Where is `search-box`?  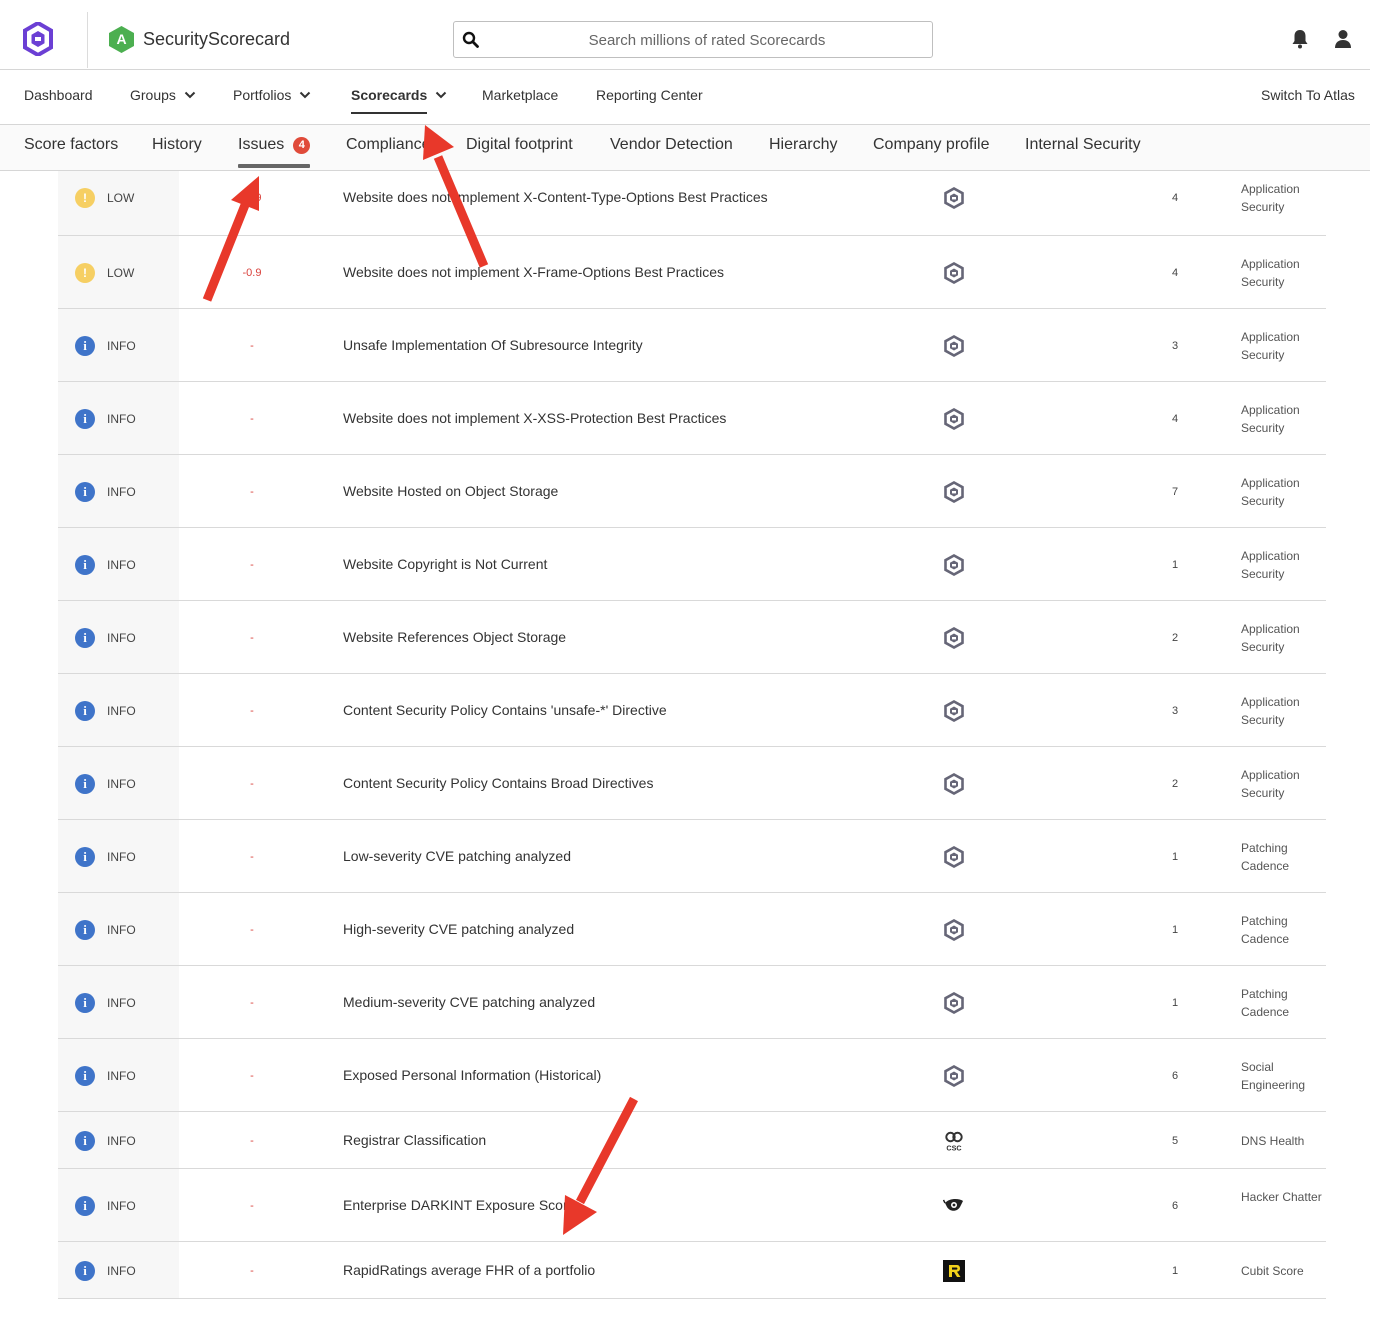 search-box is located at coordinates (693, 39).